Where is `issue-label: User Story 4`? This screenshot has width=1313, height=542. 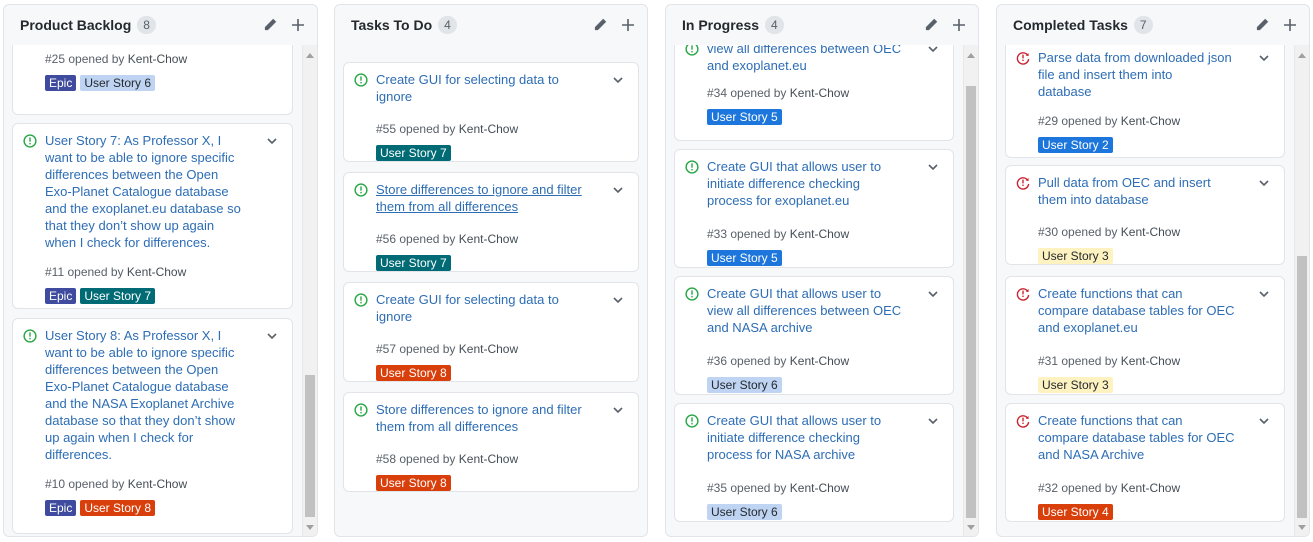 issue-label: User Story 4 is located at coordinates (1075, 512).